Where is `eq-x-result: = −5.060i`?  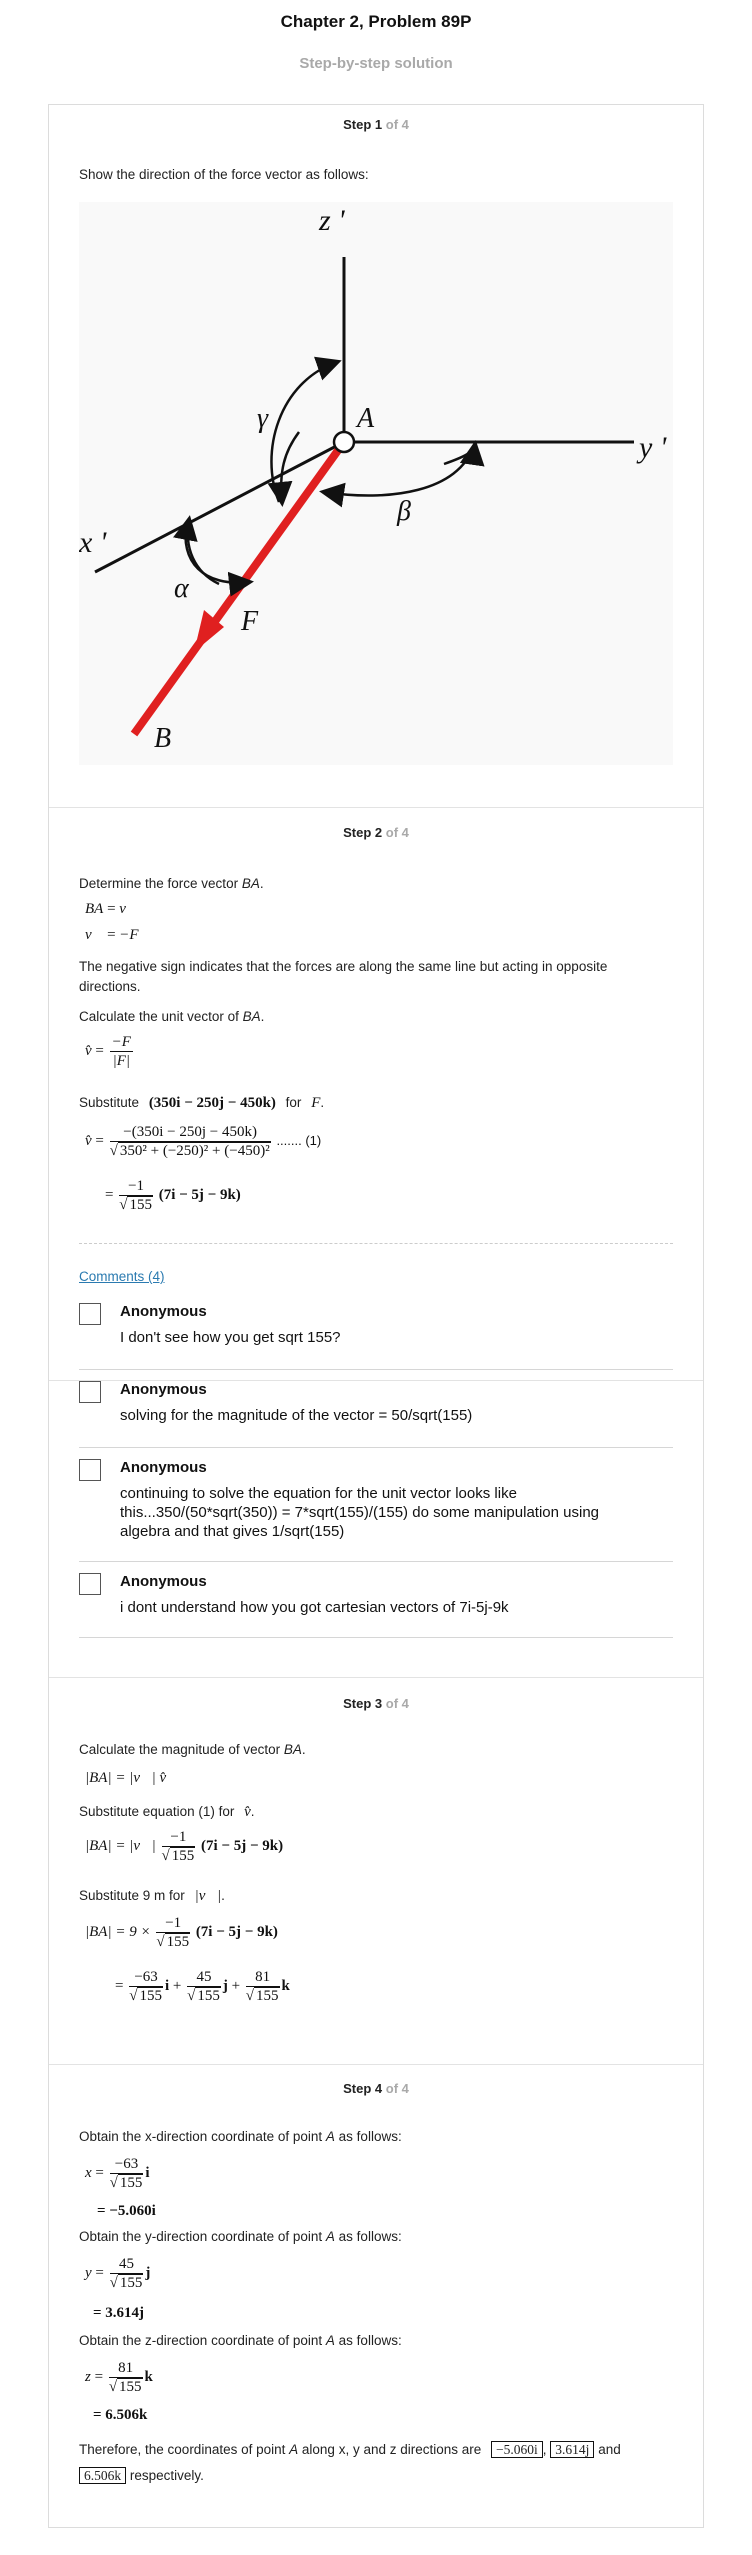 eq-x-result: = −5.060i is located at coordinates (126, 2211).